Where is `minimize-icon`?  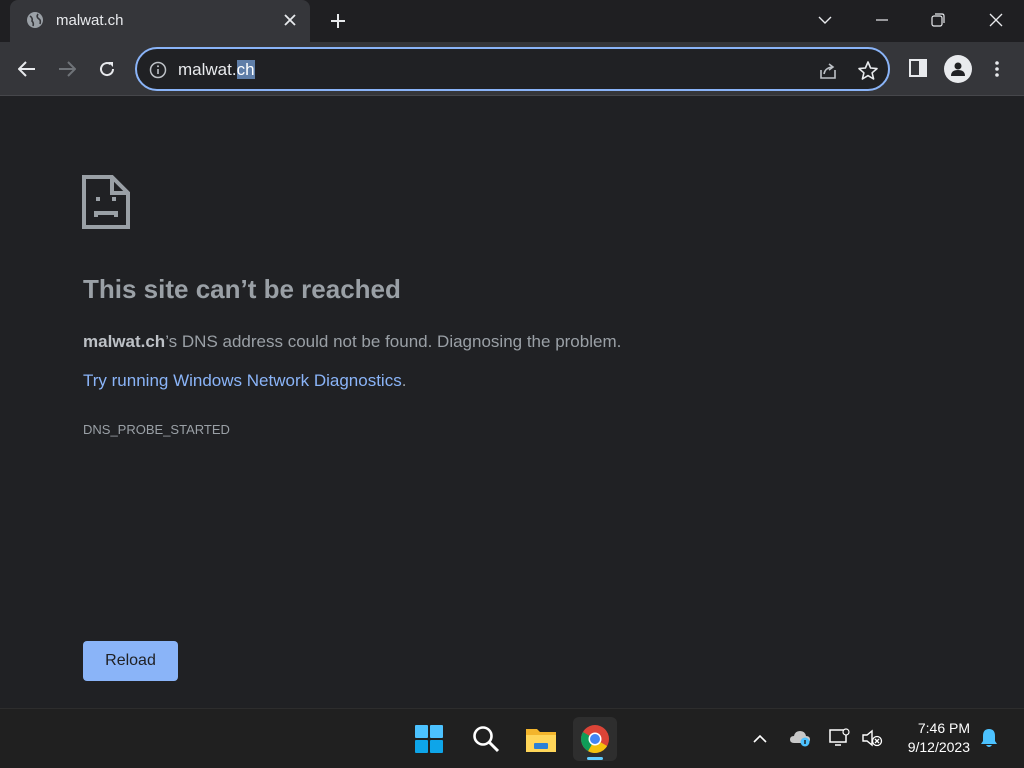 minimize-icon is located at coordinates (882, 20).